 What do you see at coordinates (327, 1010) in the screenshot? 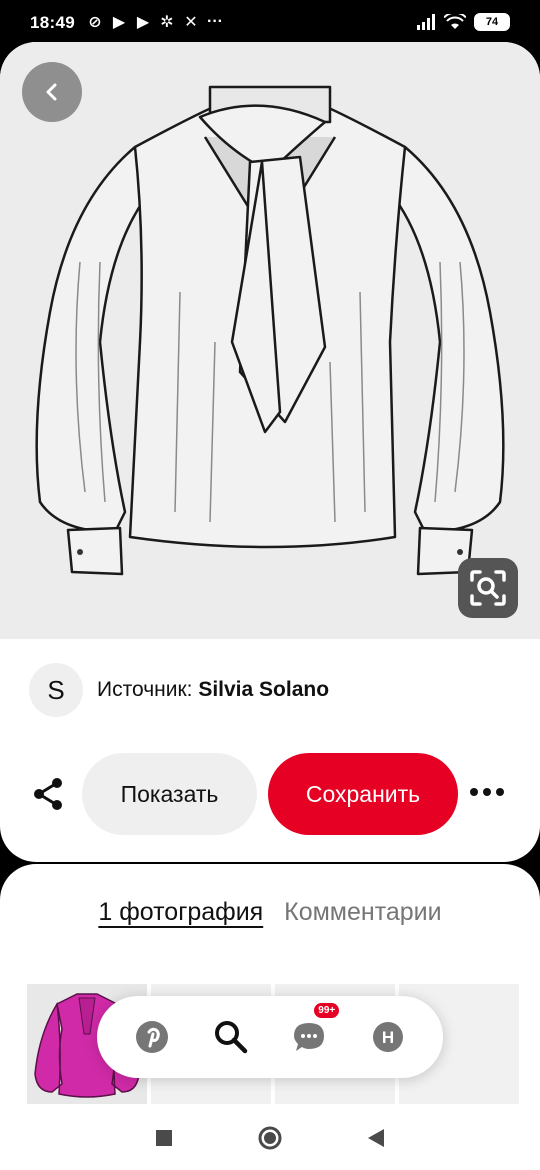
I see `notification-badge: 99+` at bounding box center [327, 1010].